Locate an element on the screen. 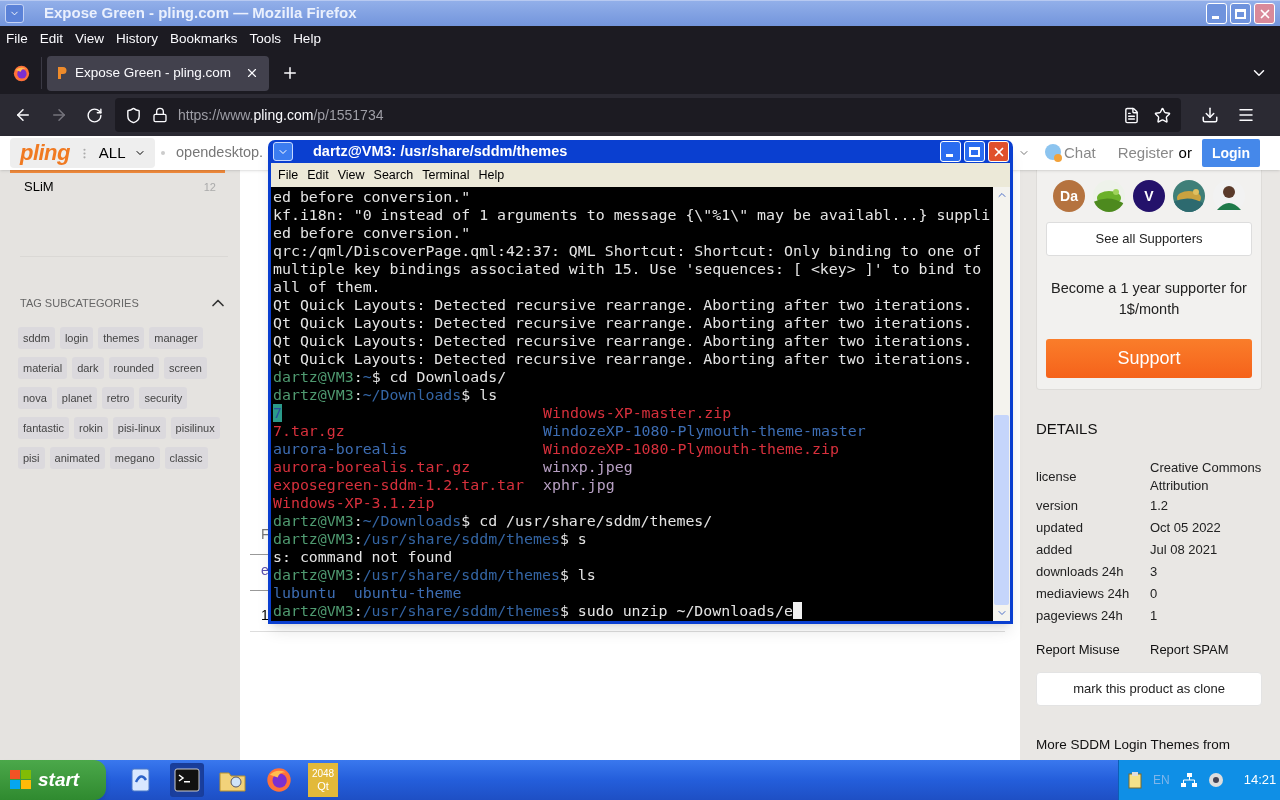  tag-chip: retro is located at coordinates (118, 398).